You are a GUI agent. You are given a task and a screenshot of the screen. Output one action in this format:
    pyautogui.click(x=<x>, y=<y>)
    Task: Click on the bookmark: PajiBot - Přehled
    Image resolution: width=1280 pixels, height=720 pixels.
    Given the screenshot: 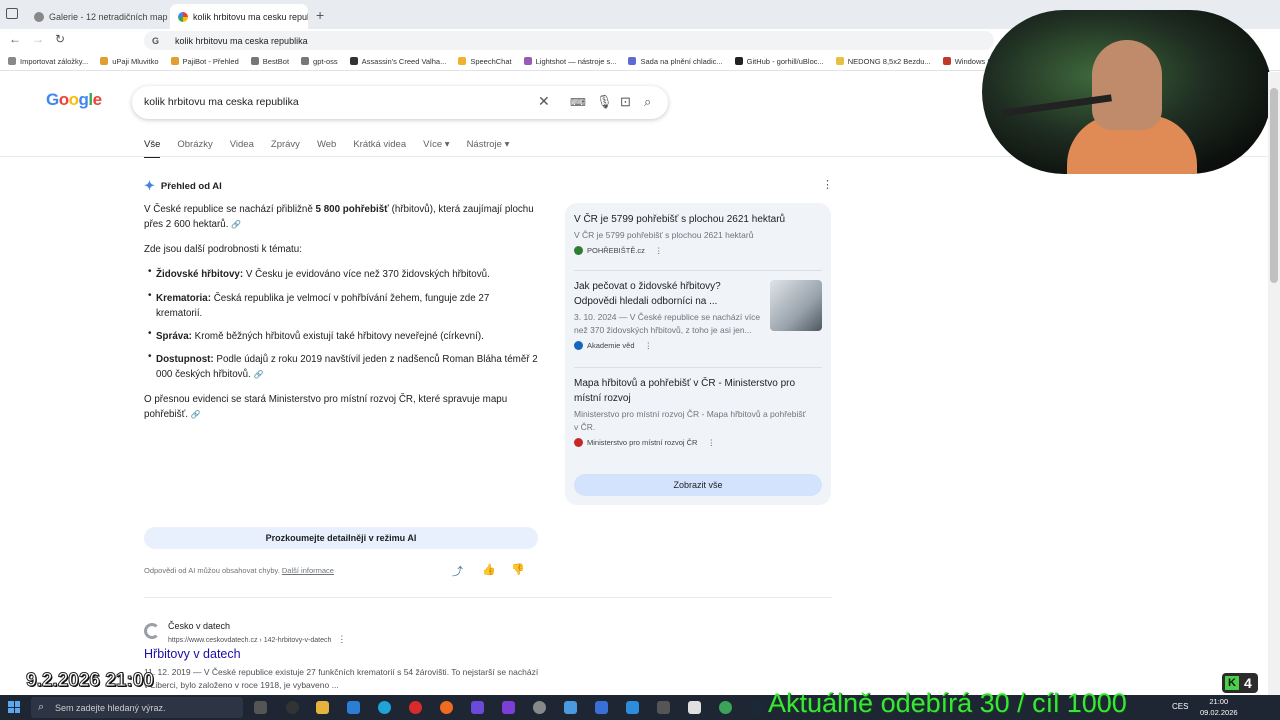 What is the action you would take?
    pyautogui.click(x=204, y=61)
    